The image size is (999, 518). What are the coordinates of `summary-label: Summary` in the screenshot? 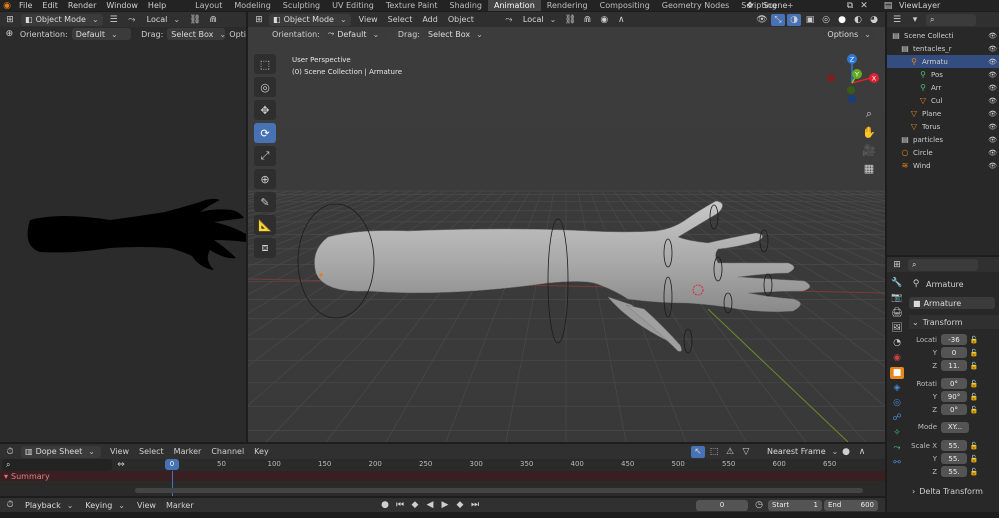 It's located at (30, 476).